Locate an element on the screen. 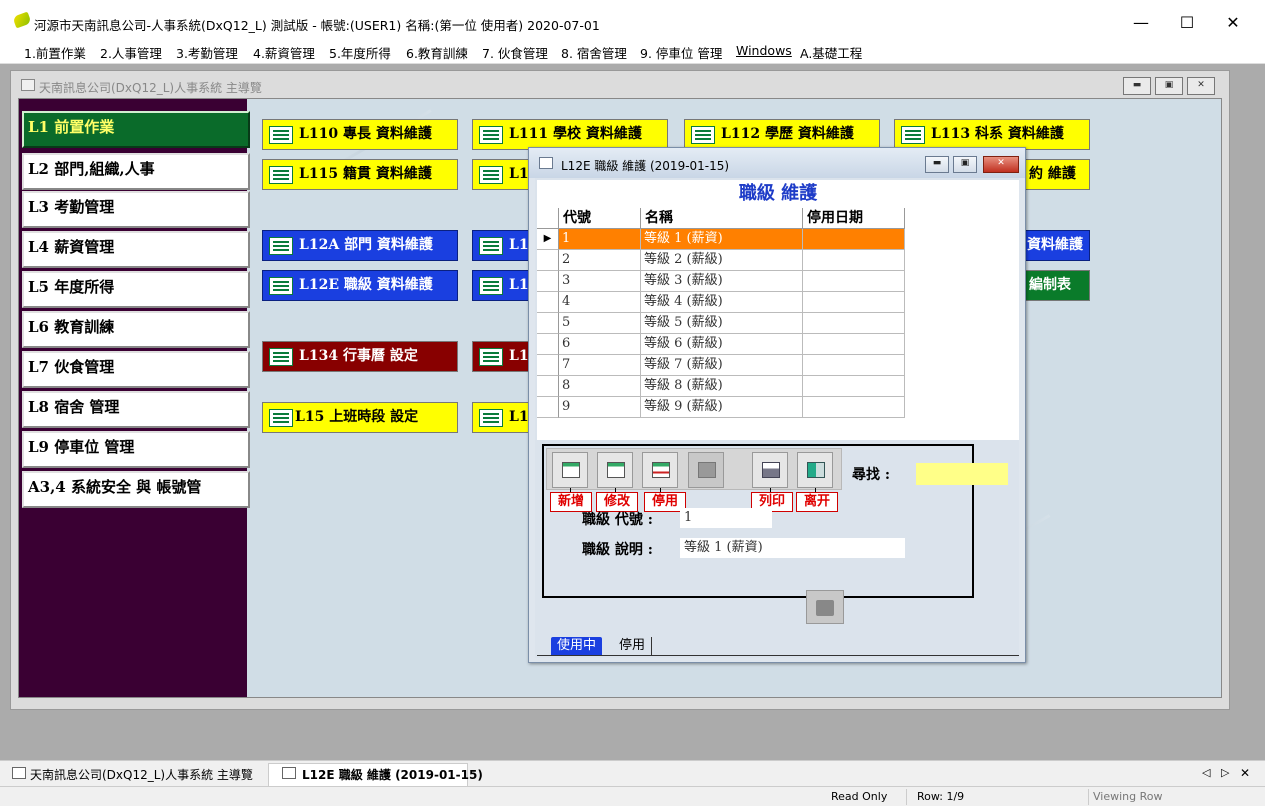 Image resolution: width=1265 pixels, height=812 pixels. column-header-stop-date: 停用日期 is located at coordinates (854, 218).